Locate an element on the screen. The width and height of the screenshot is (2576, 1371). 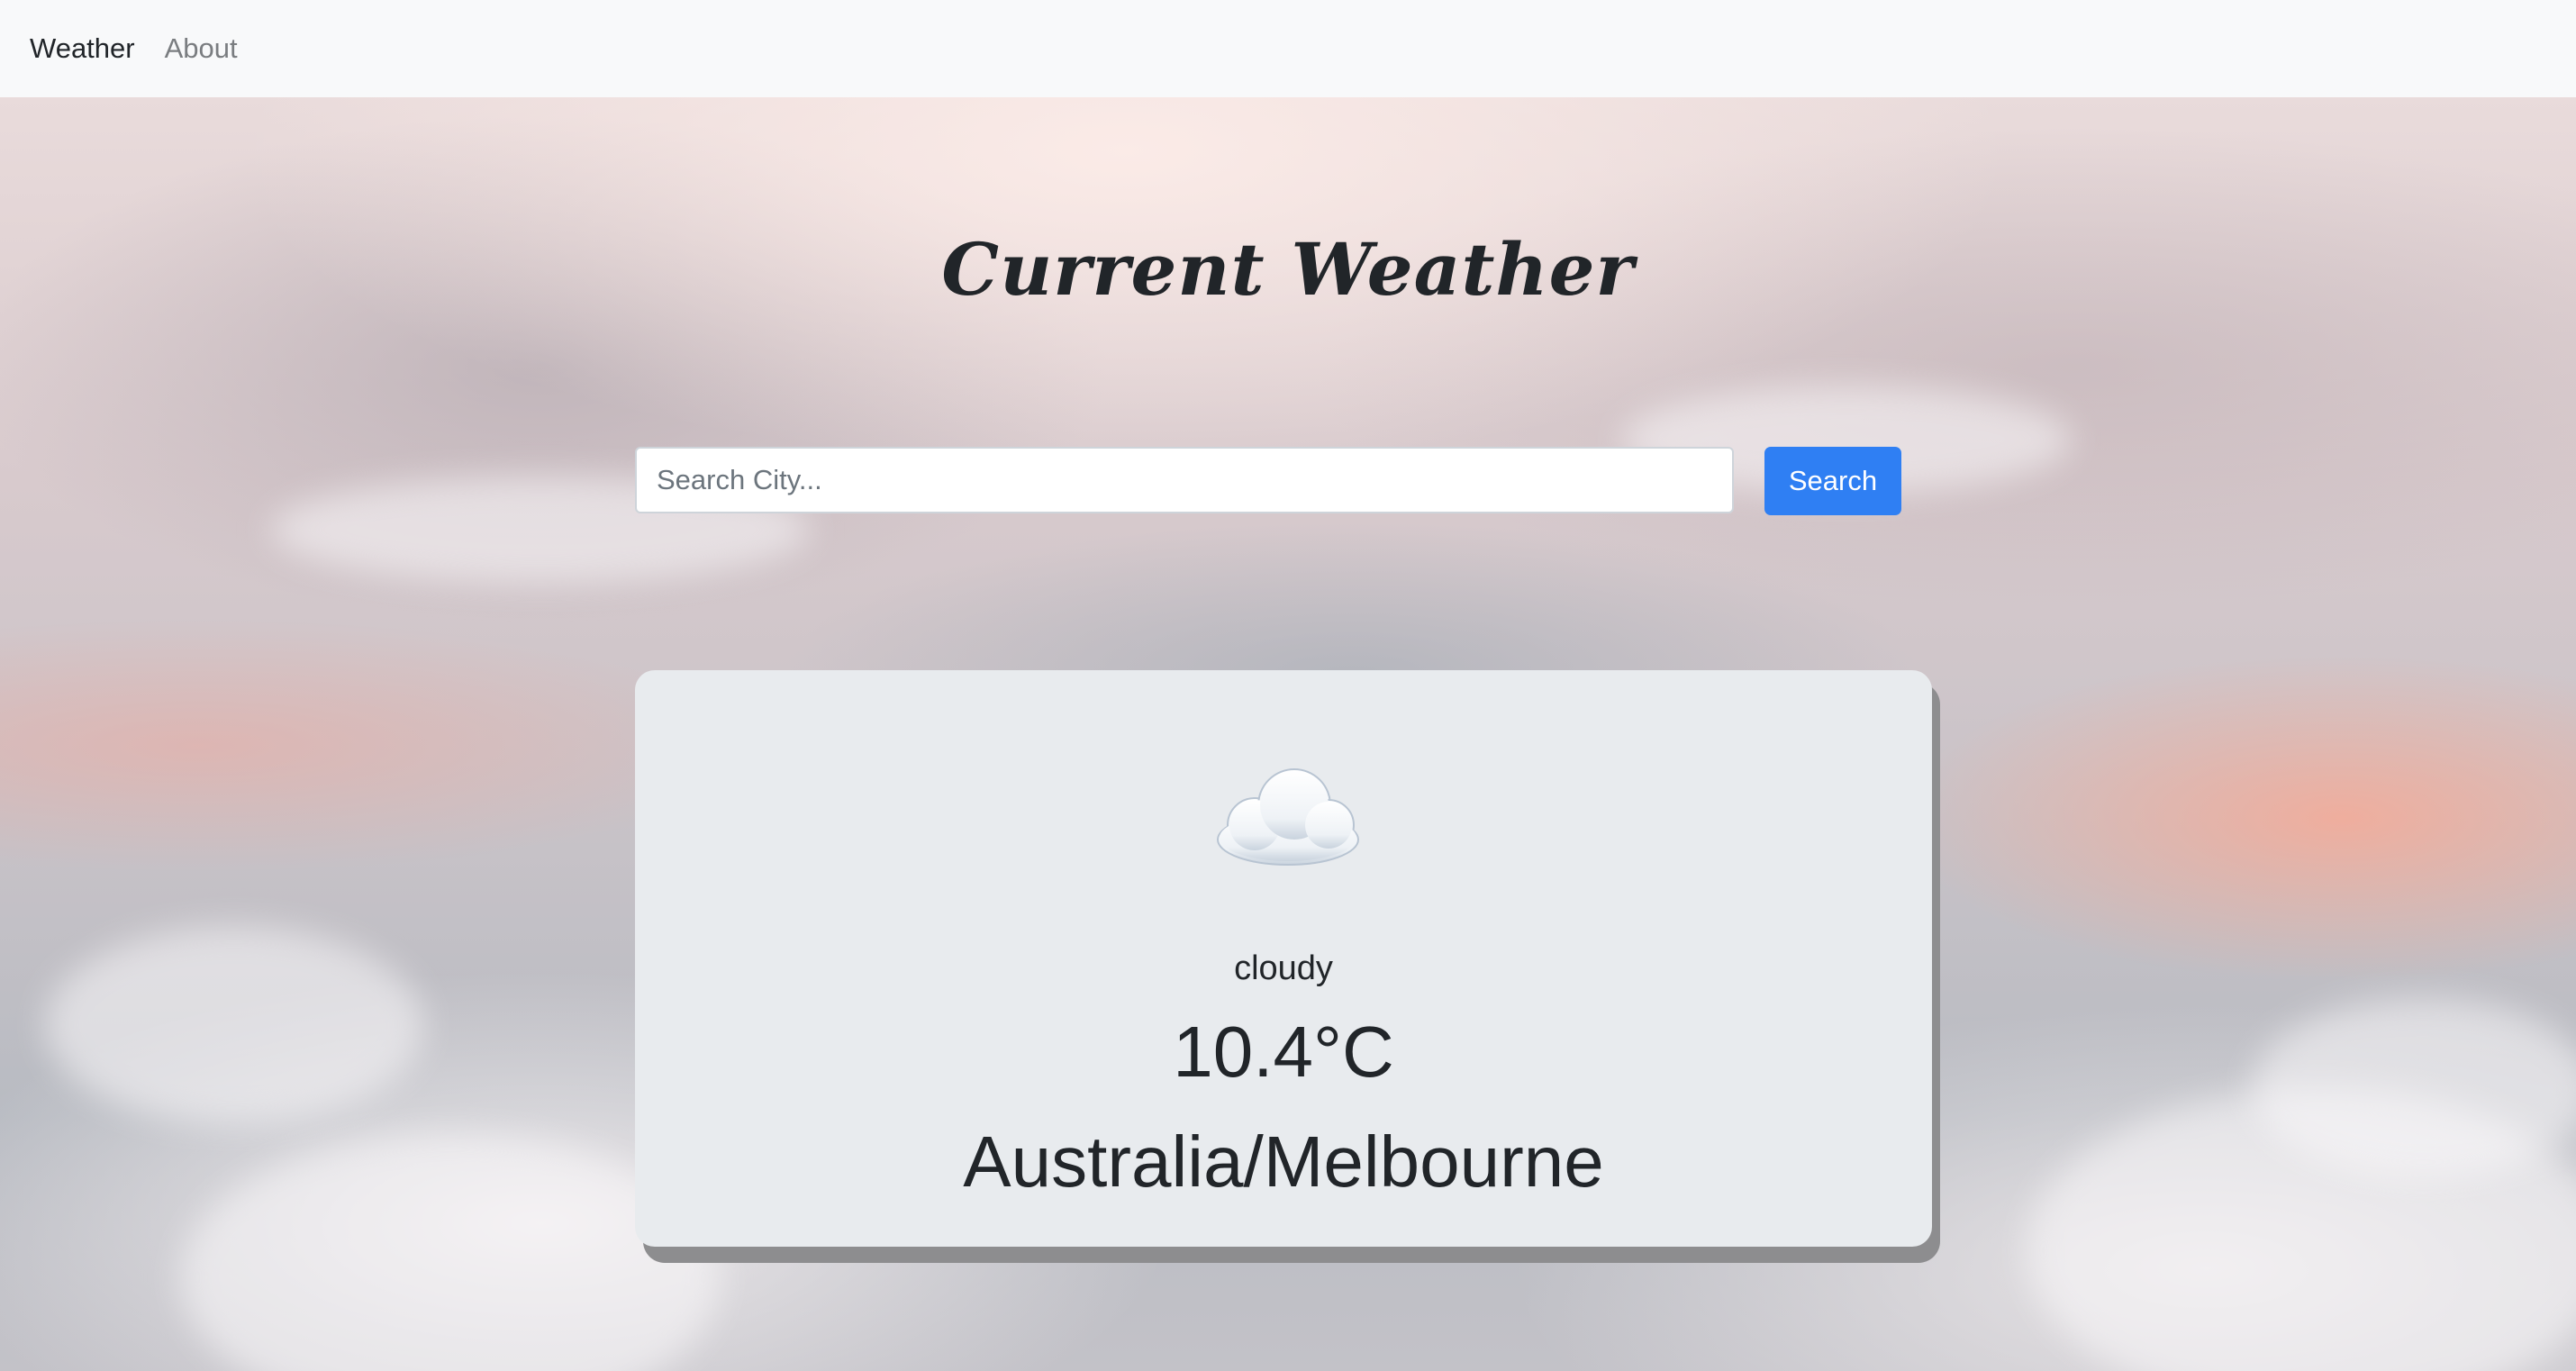
search-city-input is located at coordinates (1184, 480).